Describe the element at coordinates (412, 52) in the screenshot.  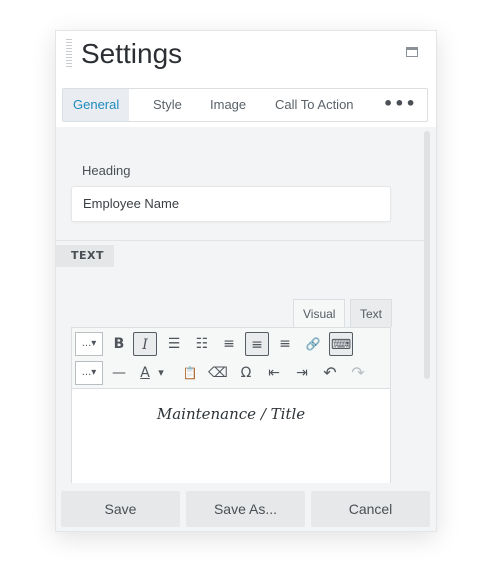
I see `maximize-icon` at that location.